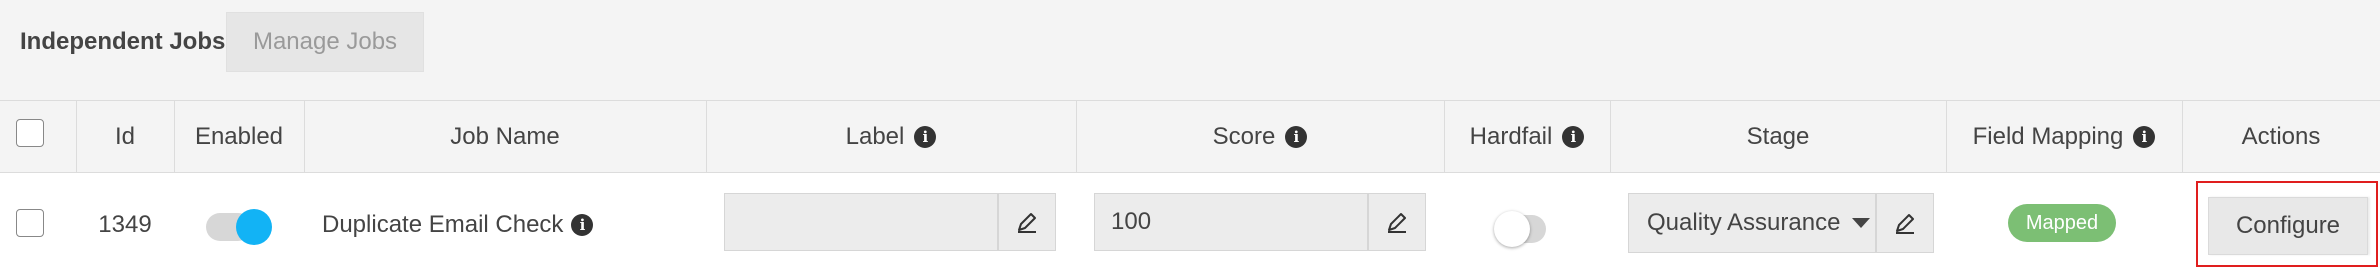 The width and height of the screenshot is (2380, 279). Describe the element at coordinates (1244, 136) in the screenshot. I see `column-header-score-label: Score` at that location.